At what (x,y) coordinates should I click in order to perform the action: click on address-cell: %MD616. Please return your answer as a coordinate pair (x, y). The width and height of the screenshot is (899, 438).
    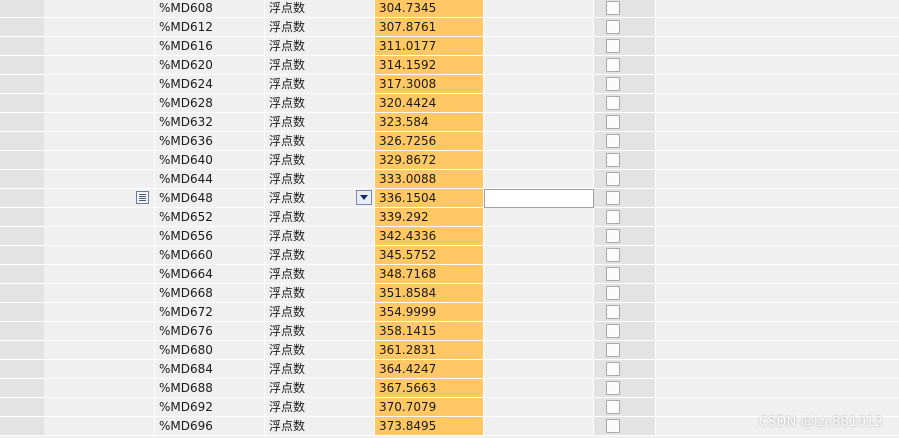
    Looking at the image, I should click on (209, 46).